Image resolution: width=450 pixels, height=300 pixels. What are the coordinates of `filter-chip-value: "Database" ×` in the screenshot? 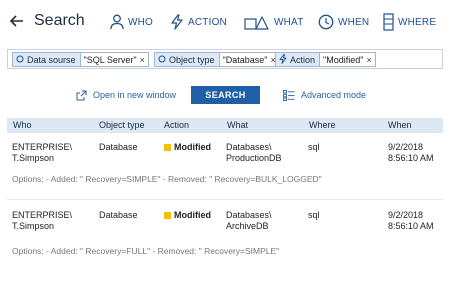 It's located at (249, 59).